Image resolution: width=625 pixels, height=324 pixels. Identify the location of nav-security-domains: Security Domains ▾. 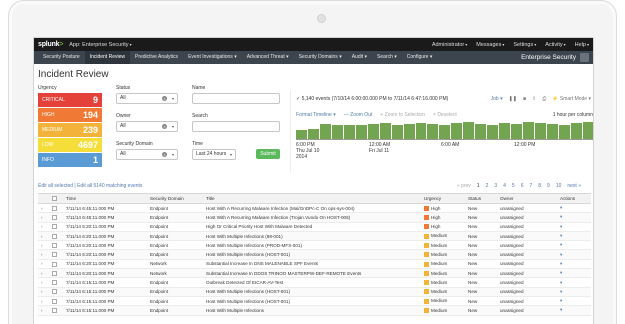
(320, 57).